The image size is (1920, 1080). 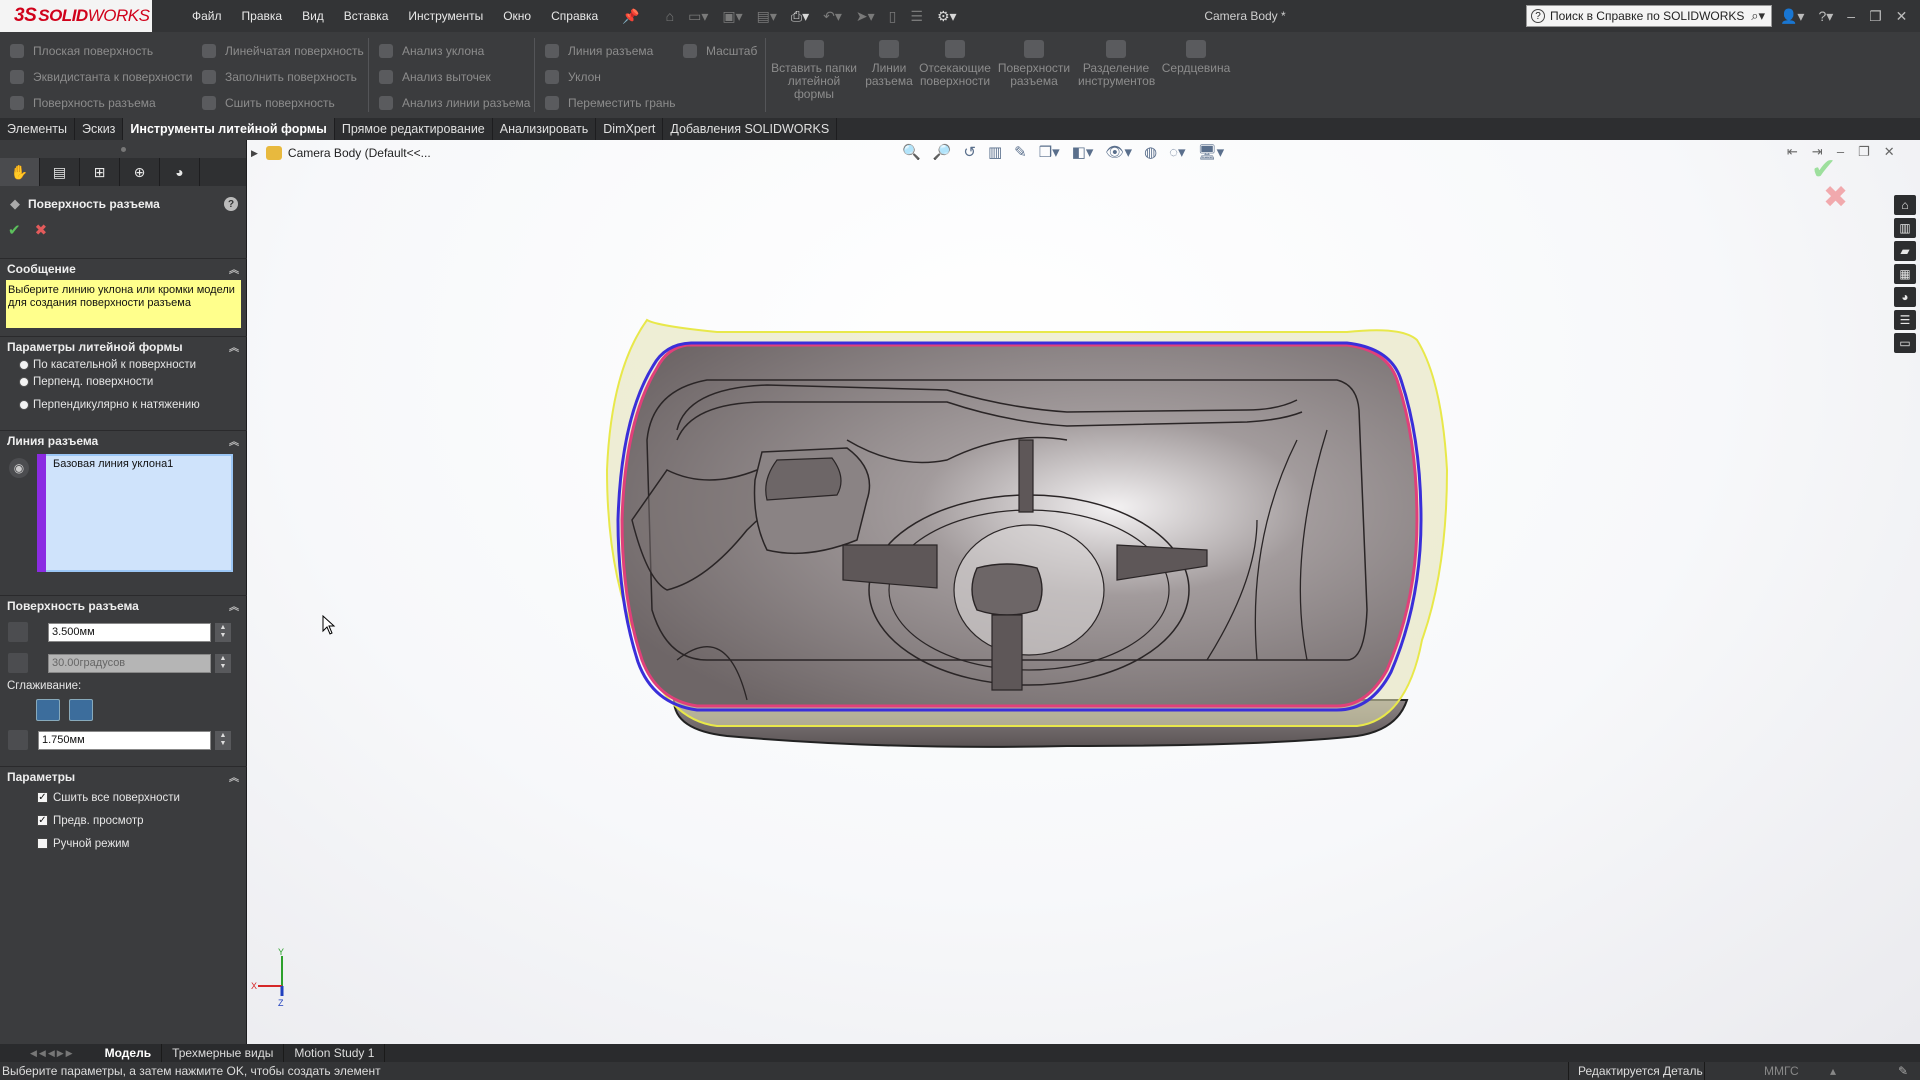 I want to click on tab-sketch: Эскиз, so click(x=99, y=129).